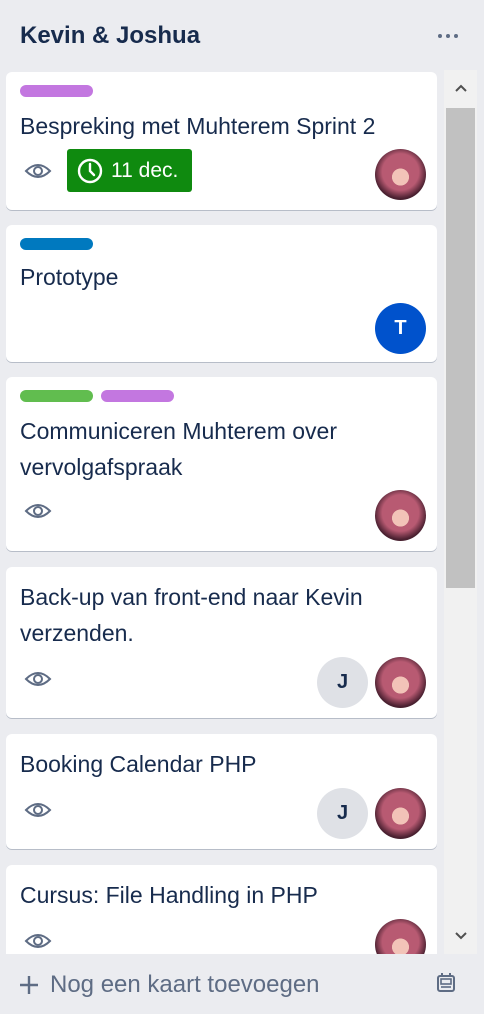 The width and height of the screenshot is (484, 1014). I want to click on card-template-icon, so click(446, 982).